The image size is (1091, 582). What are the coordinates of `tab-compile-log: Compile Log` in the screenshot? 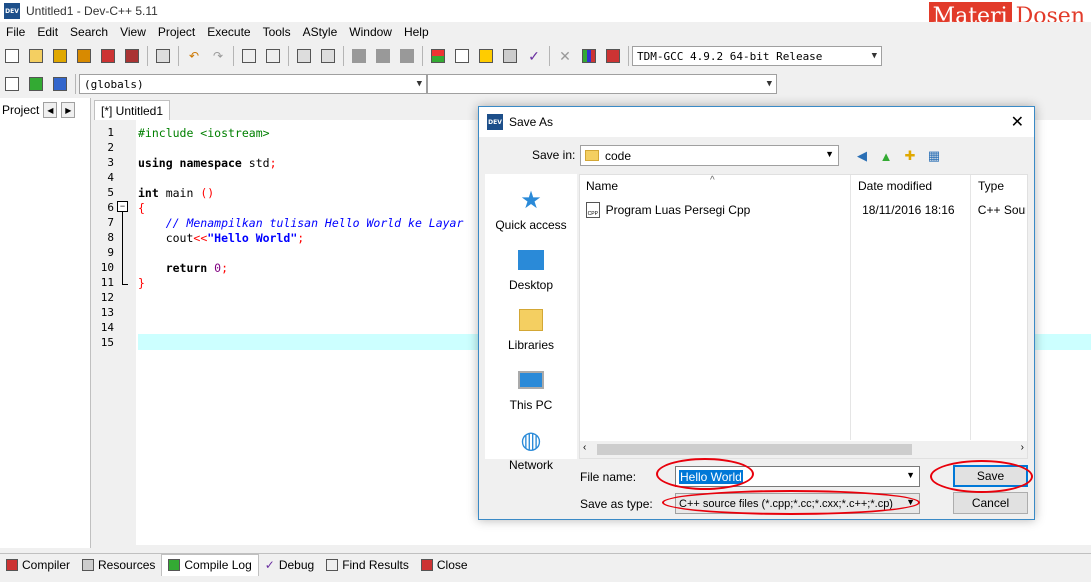 It's located at (210, 564).